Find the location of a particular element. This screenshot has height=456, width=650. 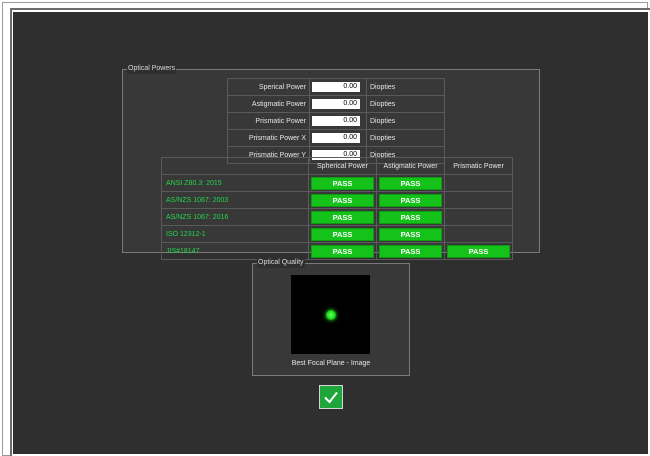

table-row: AS/NZS 1067: 2003 PASS PASS is located at coordinates (337, 200).